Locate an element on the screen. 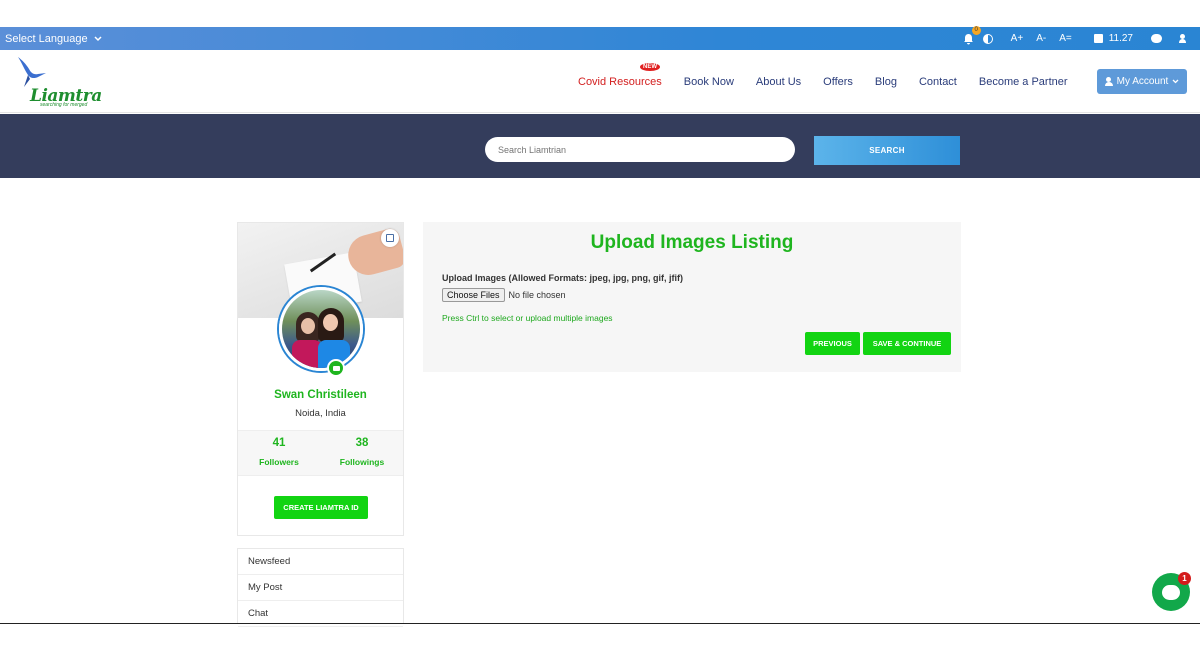  notification-badge: 0 is located at coordinates (976, 30).